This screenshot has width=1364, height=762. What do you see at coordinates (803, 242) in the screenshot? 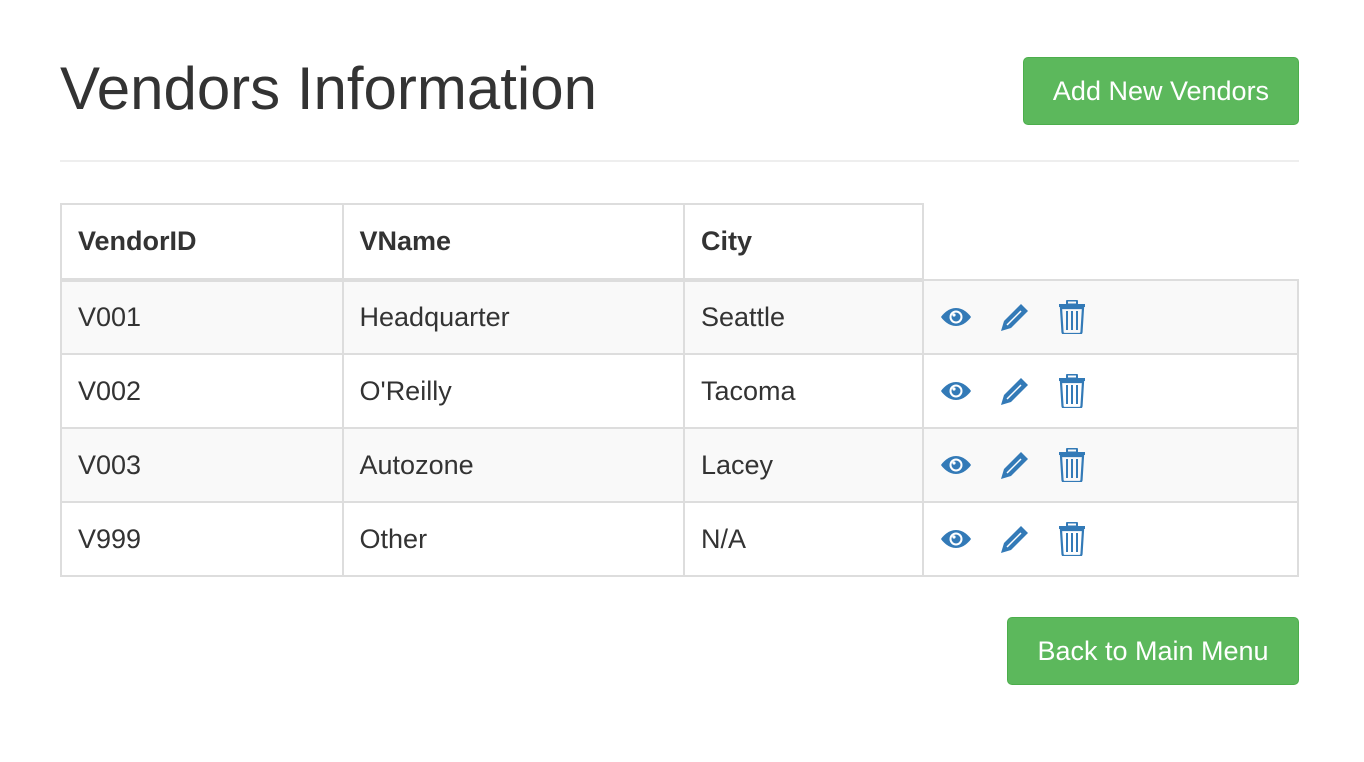
I see `column-header-city: City` at bounding box center [803, 242].